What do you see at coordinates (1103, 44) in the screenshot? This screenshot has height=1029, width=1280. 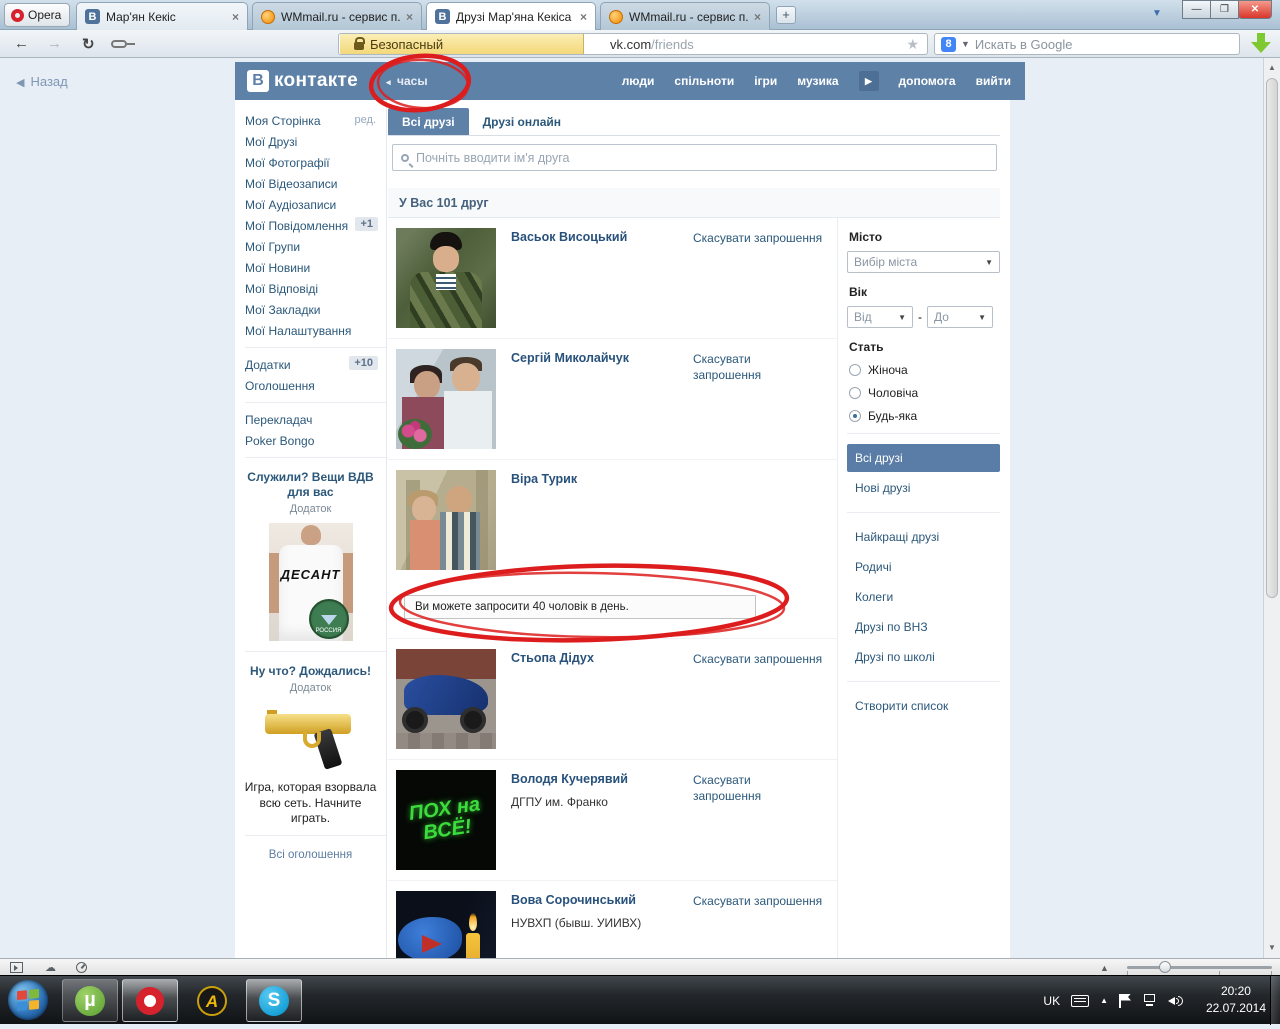 I see `browser-search-input` at bounding box center [1103, 44].